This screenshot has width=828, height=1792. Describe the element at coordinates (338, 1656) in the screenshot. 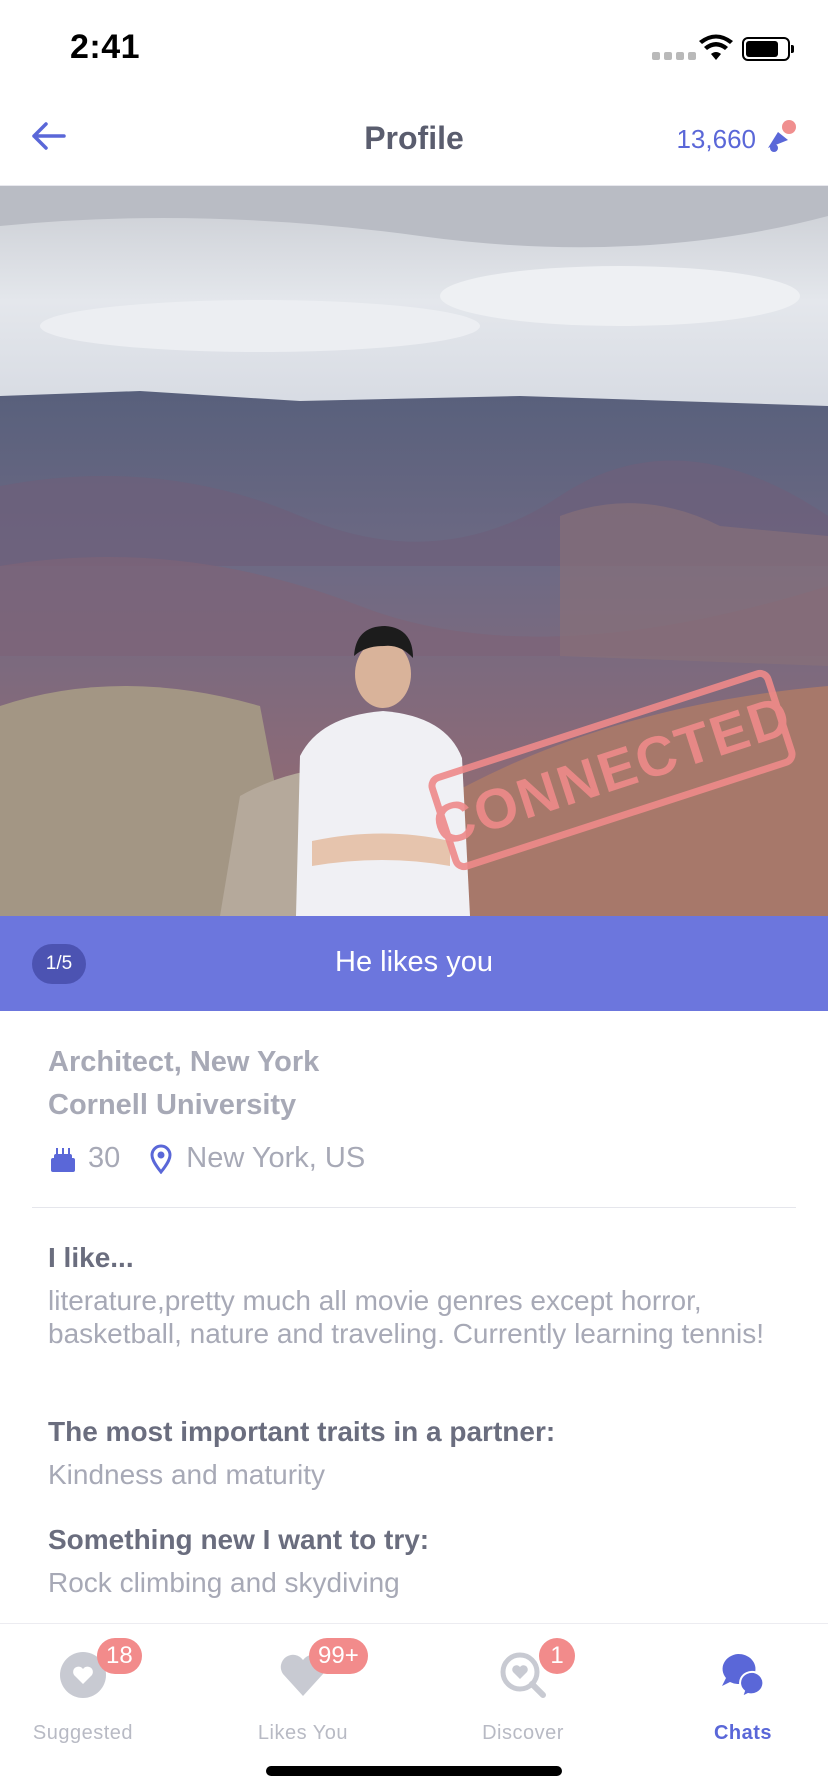

I see `likes-you-badge: 99+` at that location.